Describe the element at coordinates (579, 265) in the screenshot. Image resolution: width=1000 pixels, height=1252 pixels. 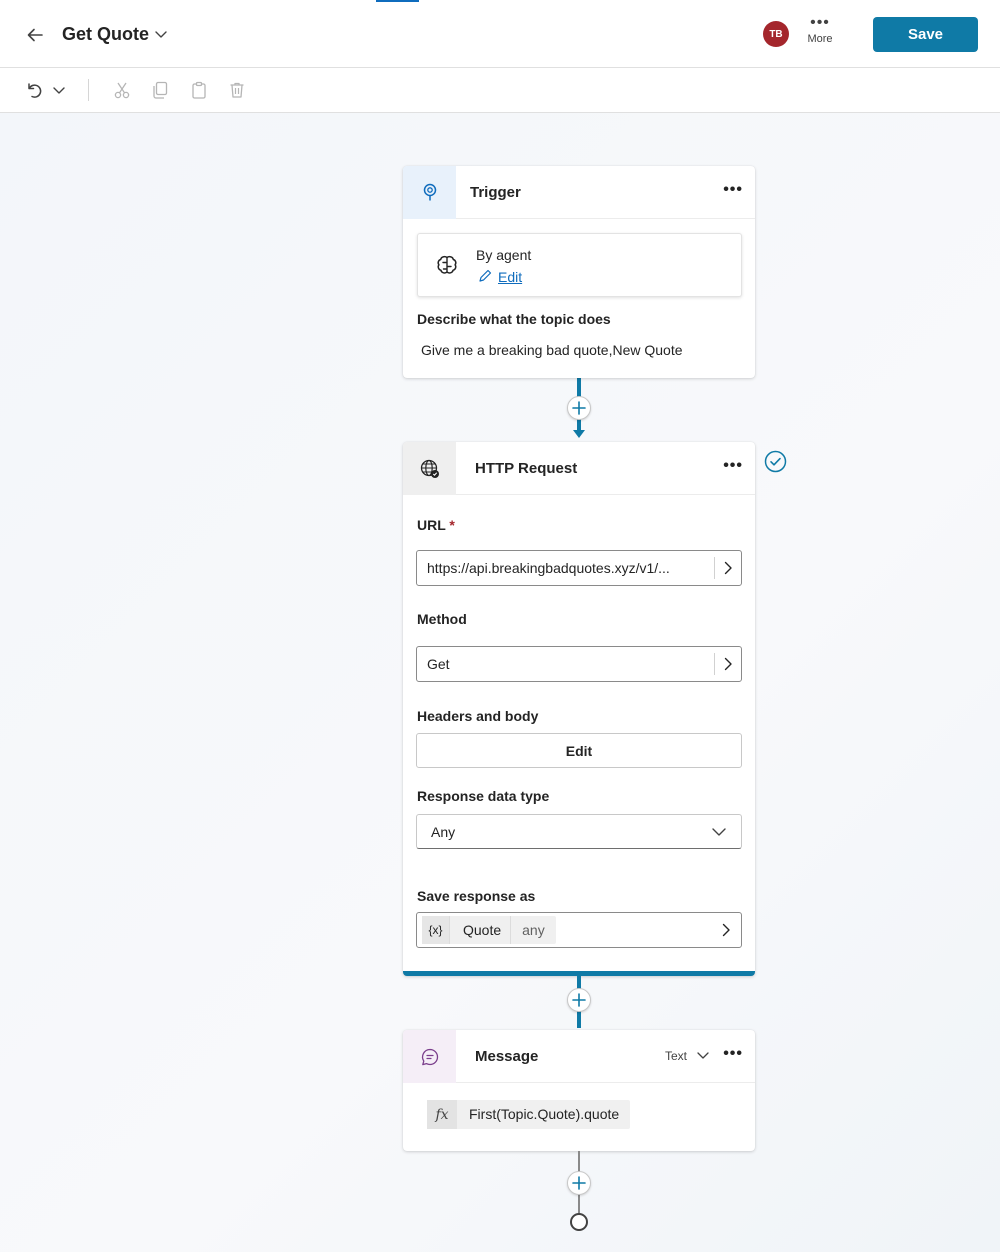
I see `trigger-agent-card: By agent Edit` at that location.